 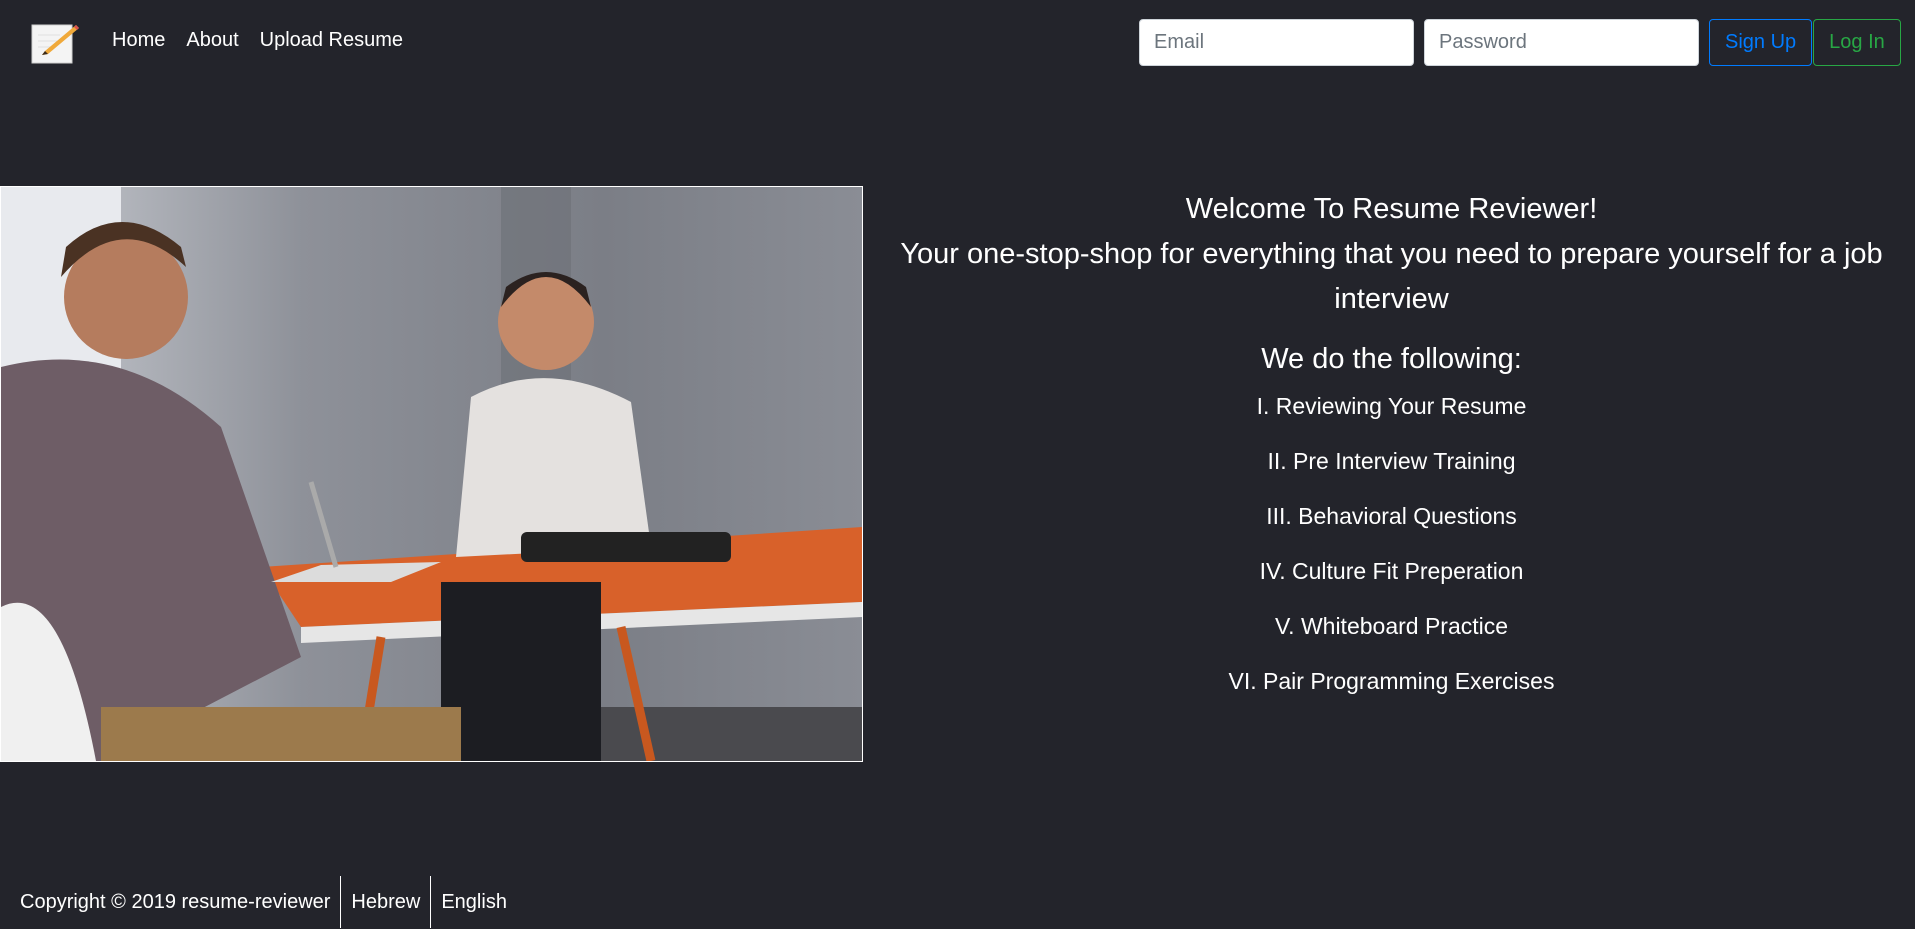 What do you see at coordinates (1391, 571) in the screenshot?
I see `service-item: IV. Culture Fit Preperation` at bounding box center [1391, 571].